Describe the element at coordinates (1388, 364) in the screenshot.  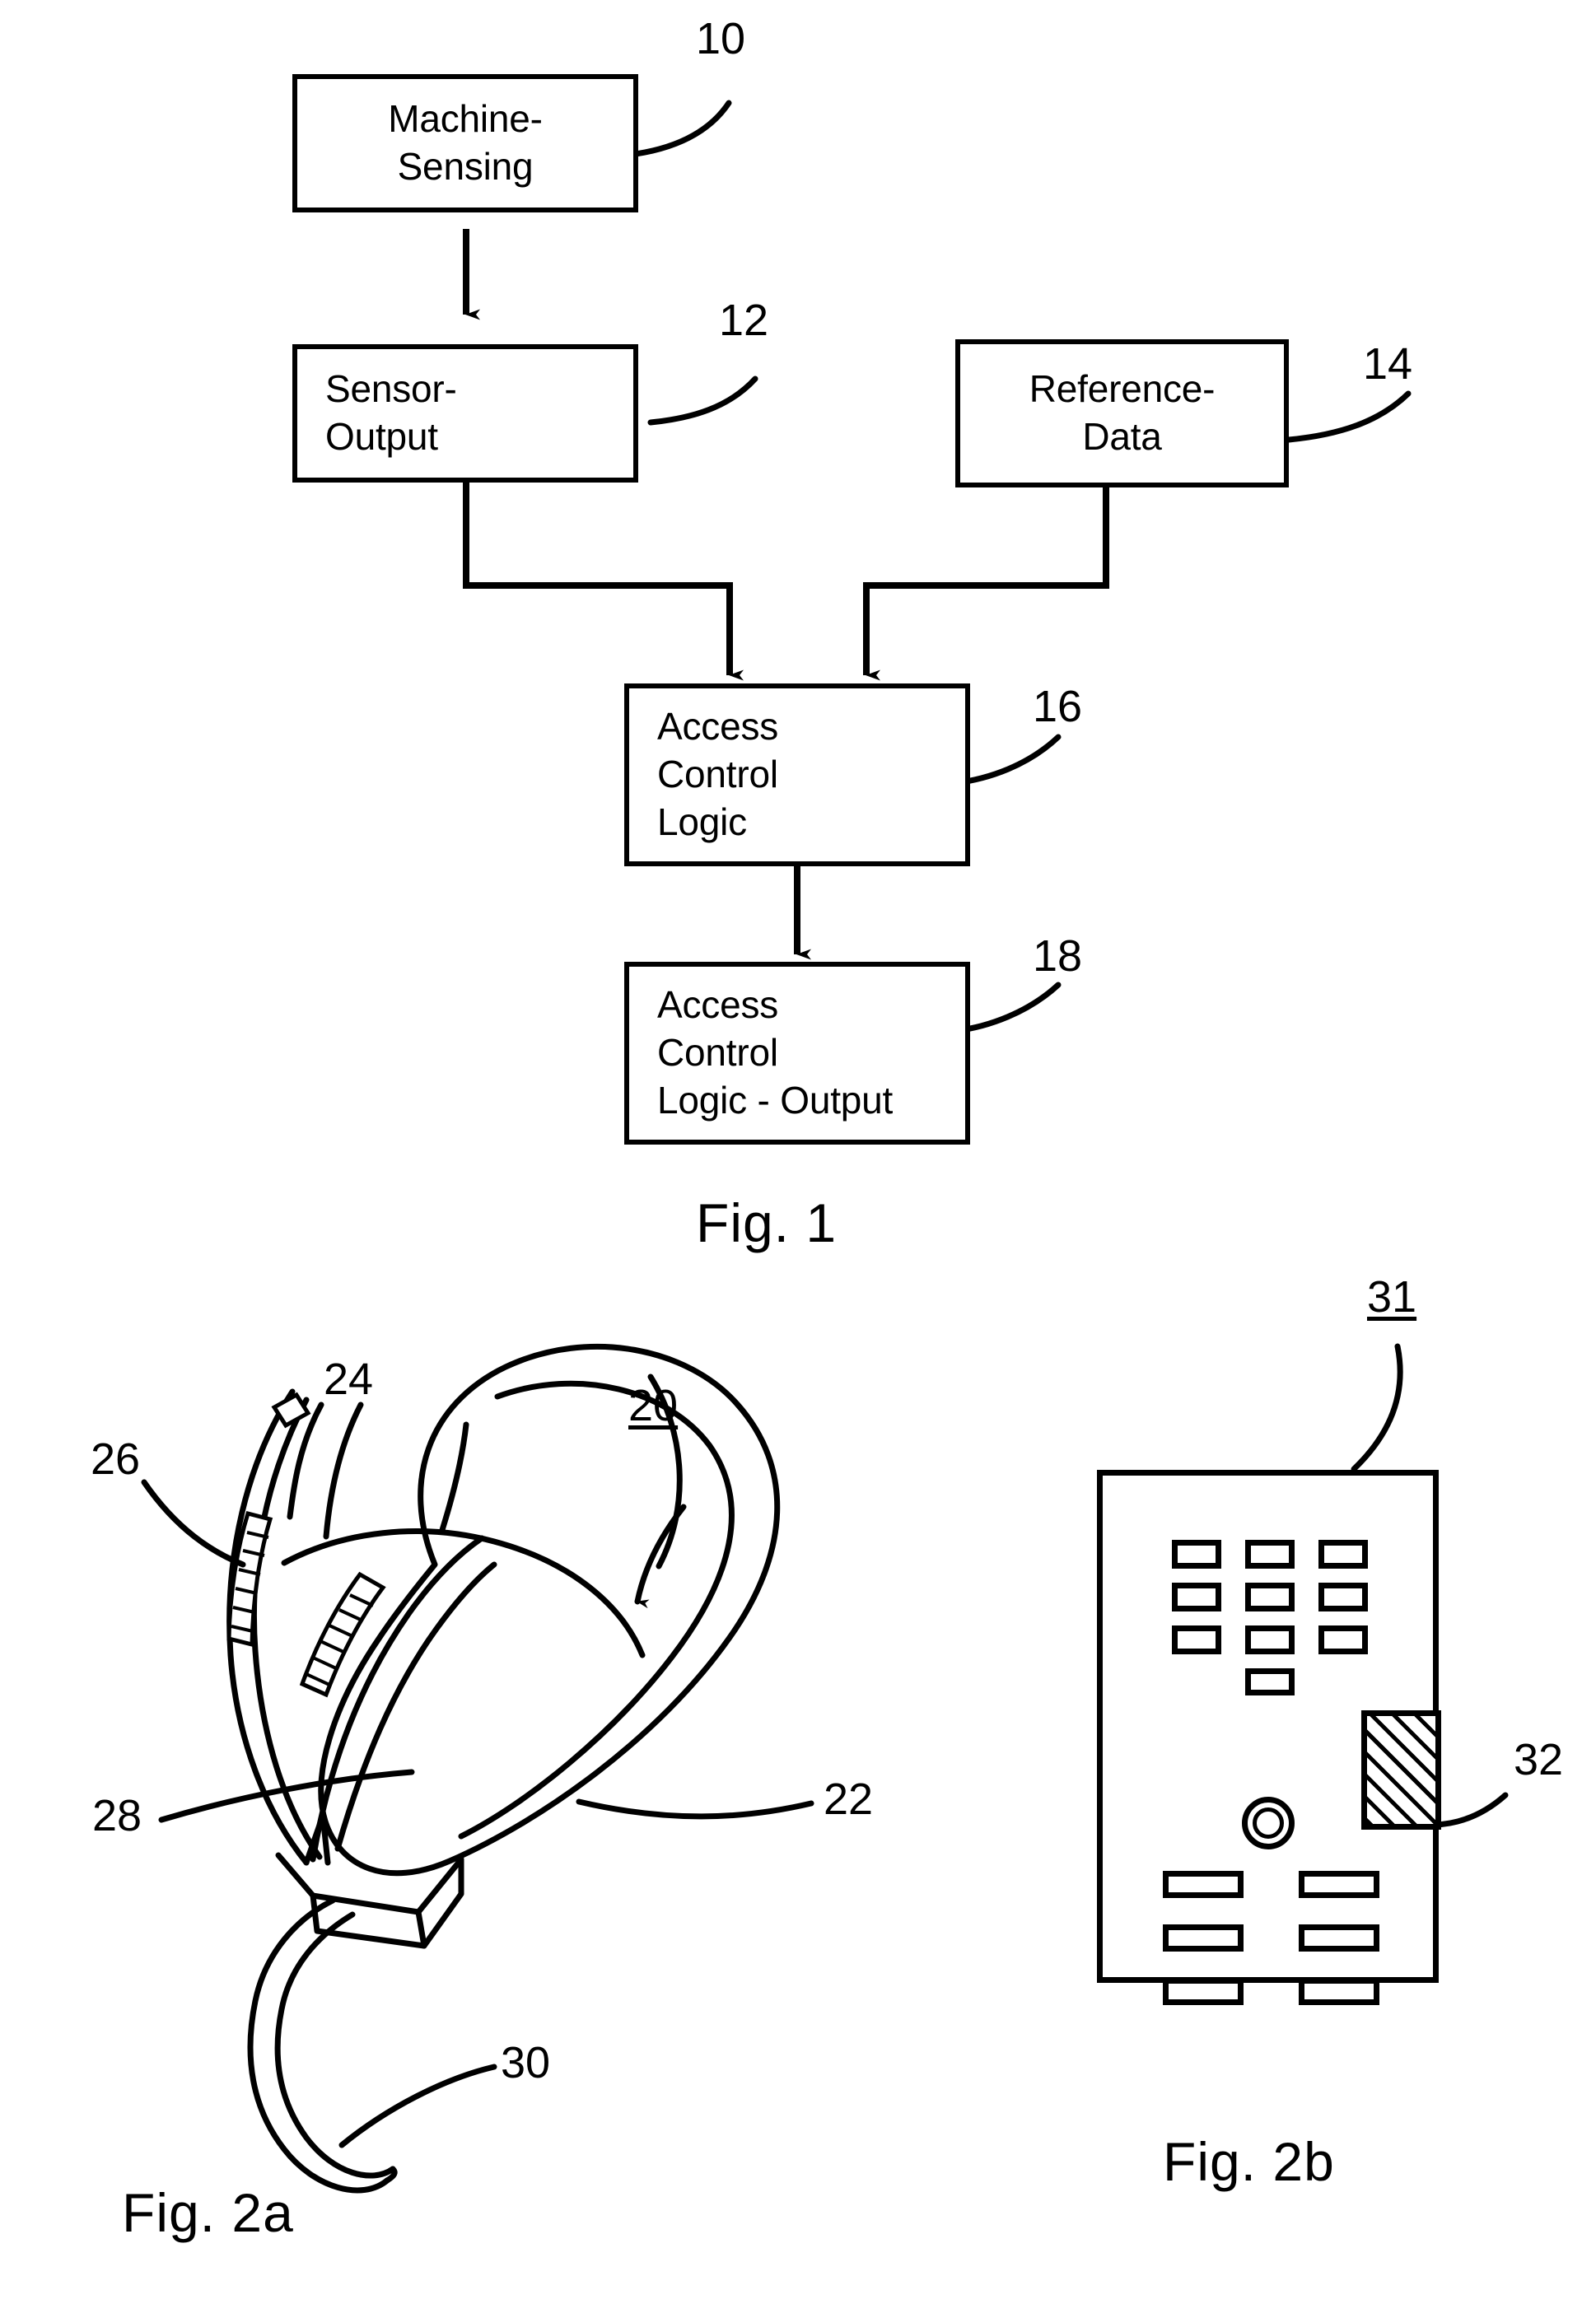
I see `ref-label-14: 14` at that location.